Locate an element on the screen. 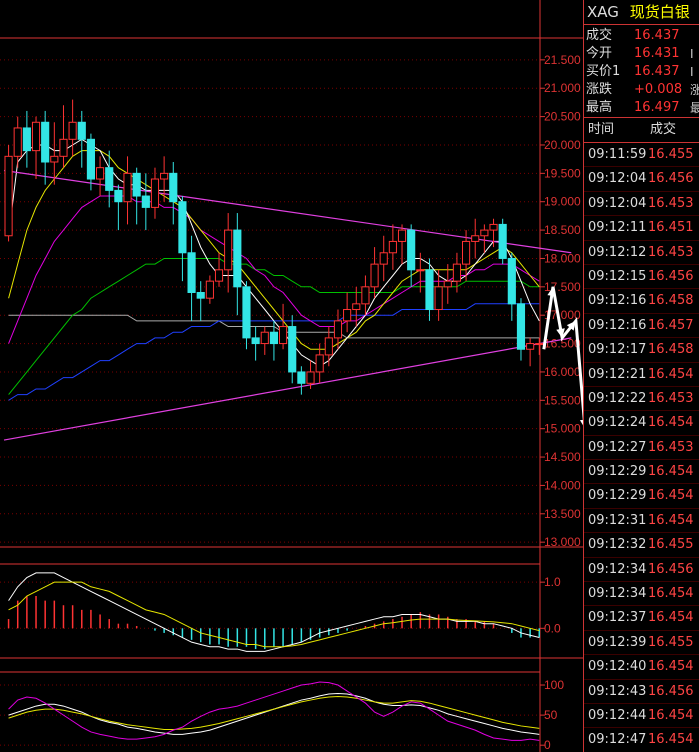 Image resolution: width=699 pixels, height=752 pixels. price-axis-tick-label: 18.000 is located at coordinates (562, 258).